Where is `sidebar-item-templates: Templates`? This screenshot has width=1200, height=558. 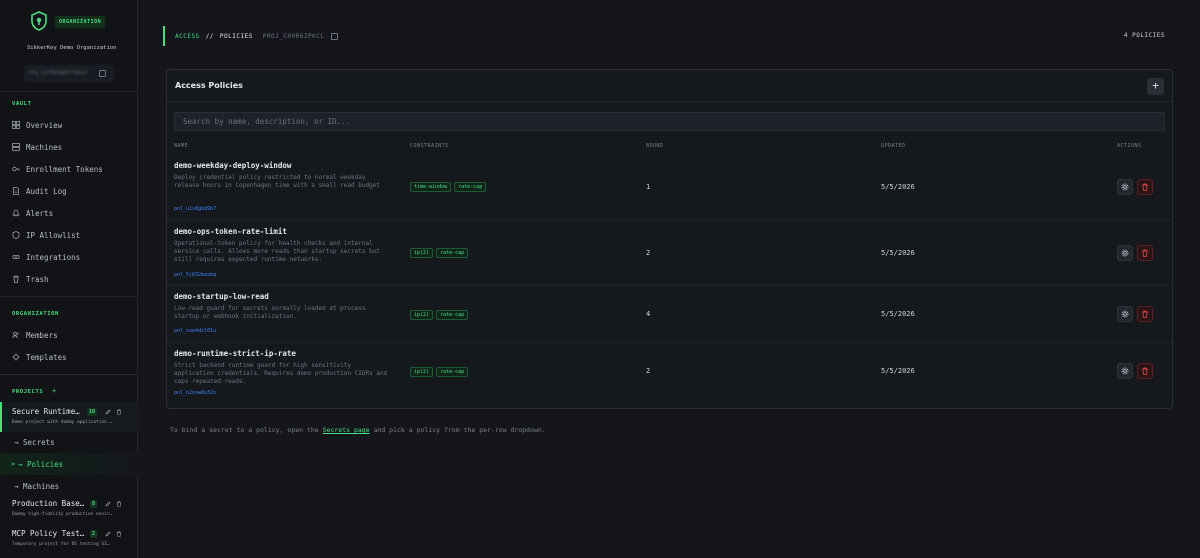
sidebar-item-templates: Templates is located at coordinates (39, 357).